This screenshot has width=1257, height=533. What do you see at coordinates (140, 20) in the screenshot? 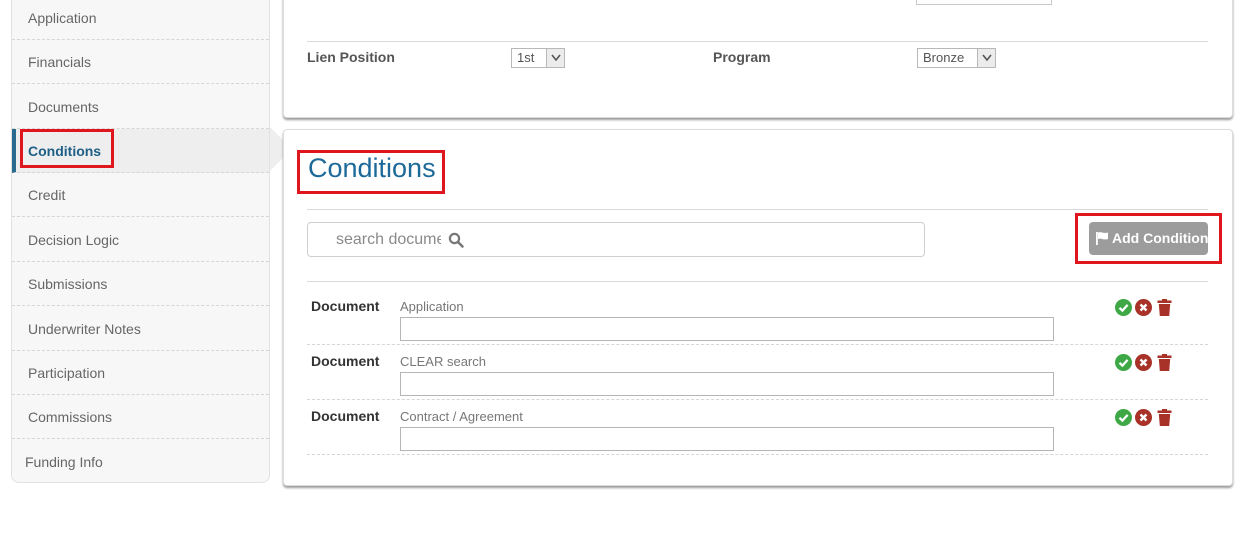
I see `sidebar-item-application: Application` at bounding box center [140, 20].